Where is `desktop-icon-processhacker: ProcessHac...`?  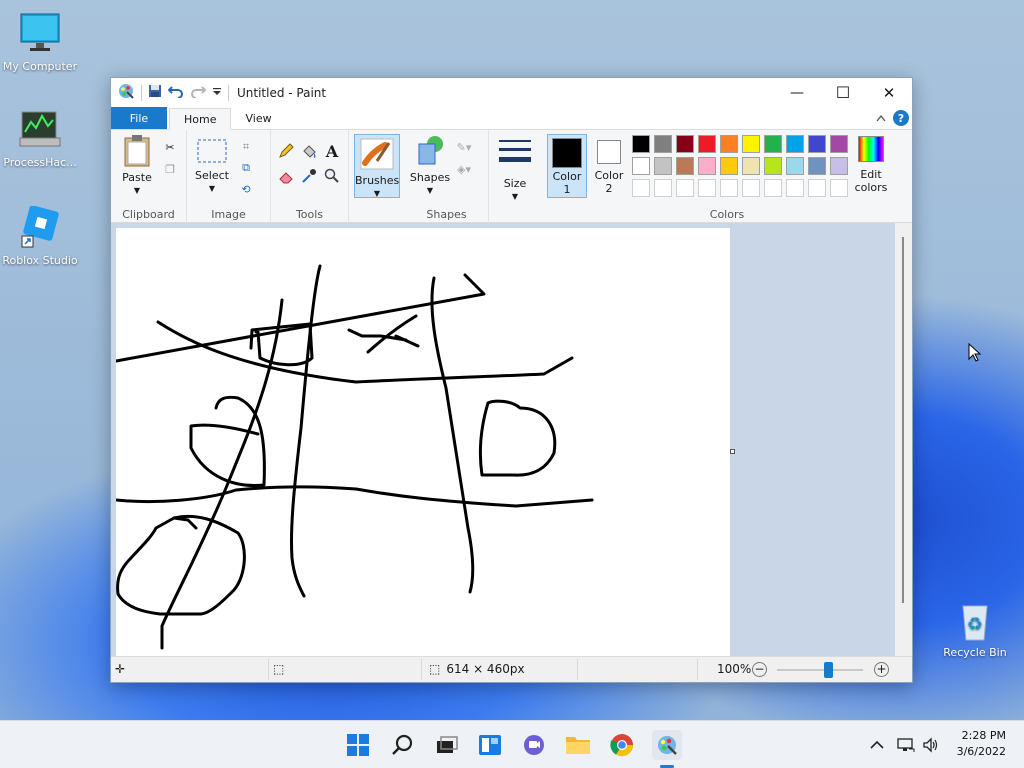
desktop-icon-processhacker: ProcessHac... is located at coordinates (40, 138).